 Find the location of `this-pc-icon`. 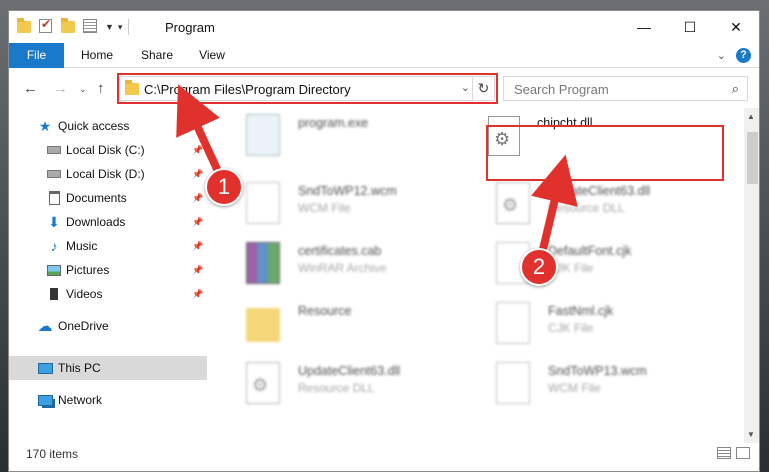

this-pc-icon is located at coordinates (45, 368).